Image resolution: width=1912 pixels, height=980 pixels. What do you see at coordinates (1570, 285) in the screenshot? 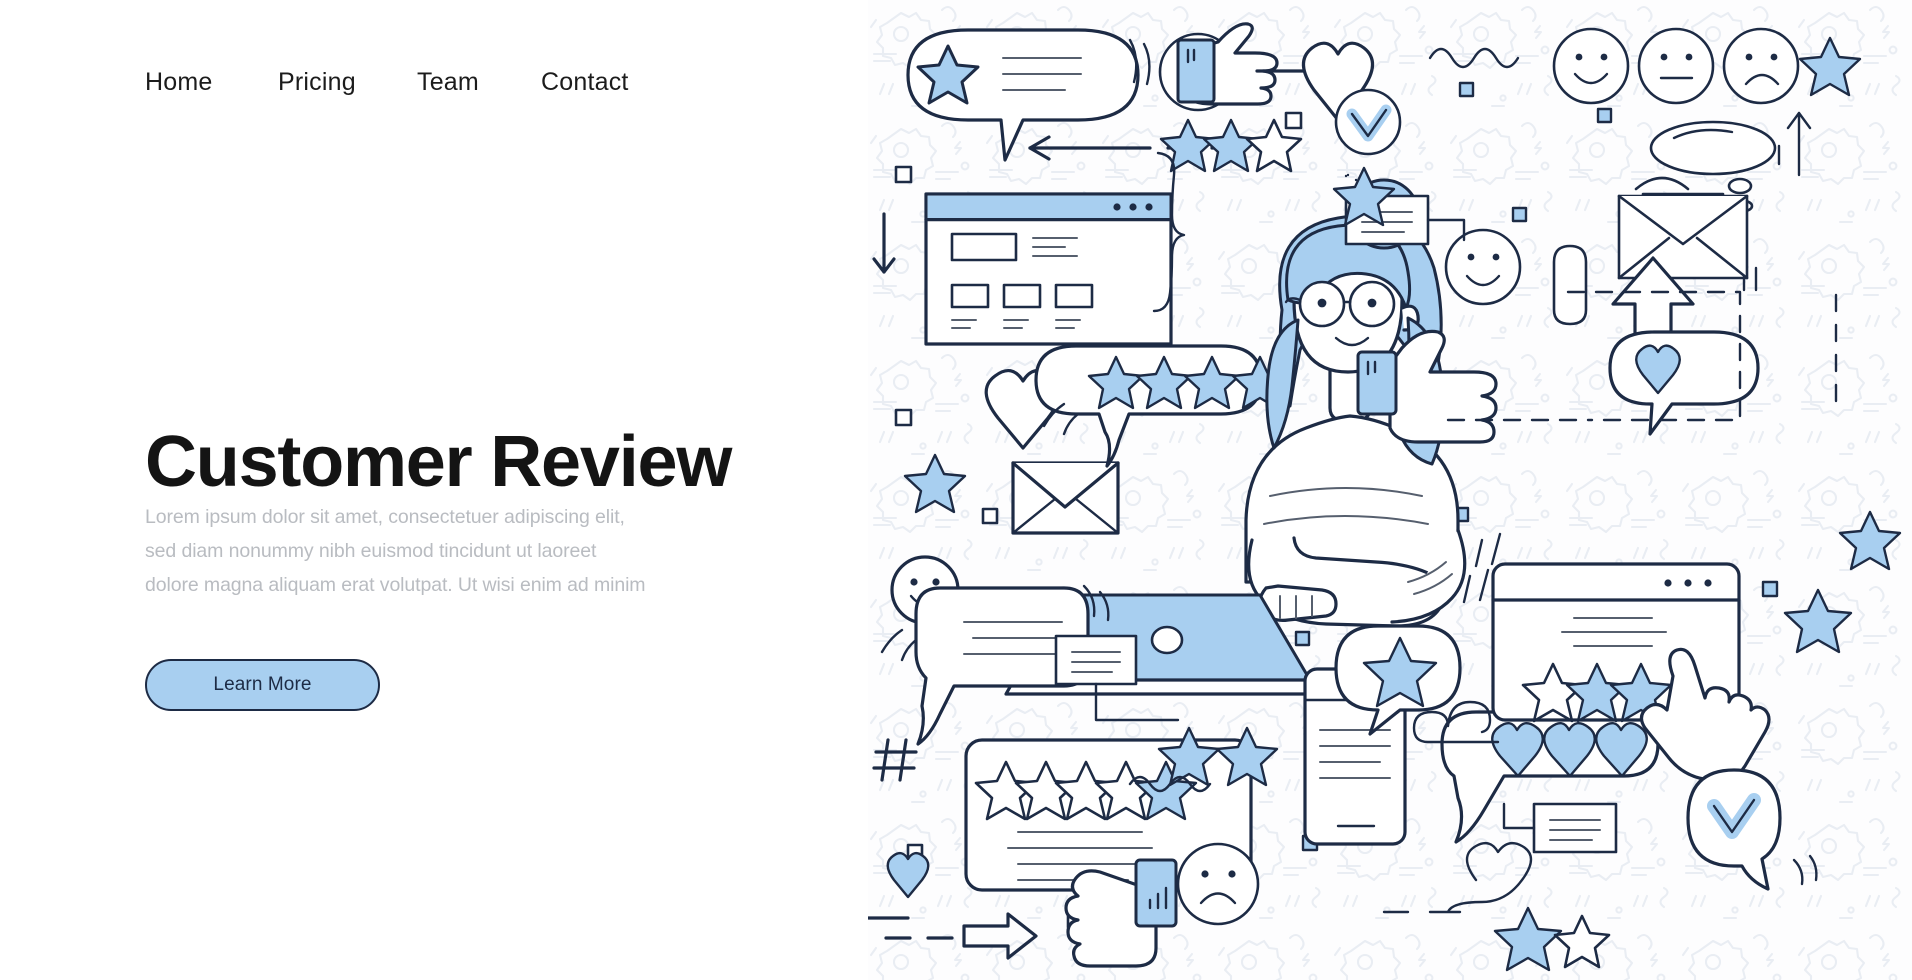
I see `exclamation-mark-icon` at bounding box center [1570, 285].